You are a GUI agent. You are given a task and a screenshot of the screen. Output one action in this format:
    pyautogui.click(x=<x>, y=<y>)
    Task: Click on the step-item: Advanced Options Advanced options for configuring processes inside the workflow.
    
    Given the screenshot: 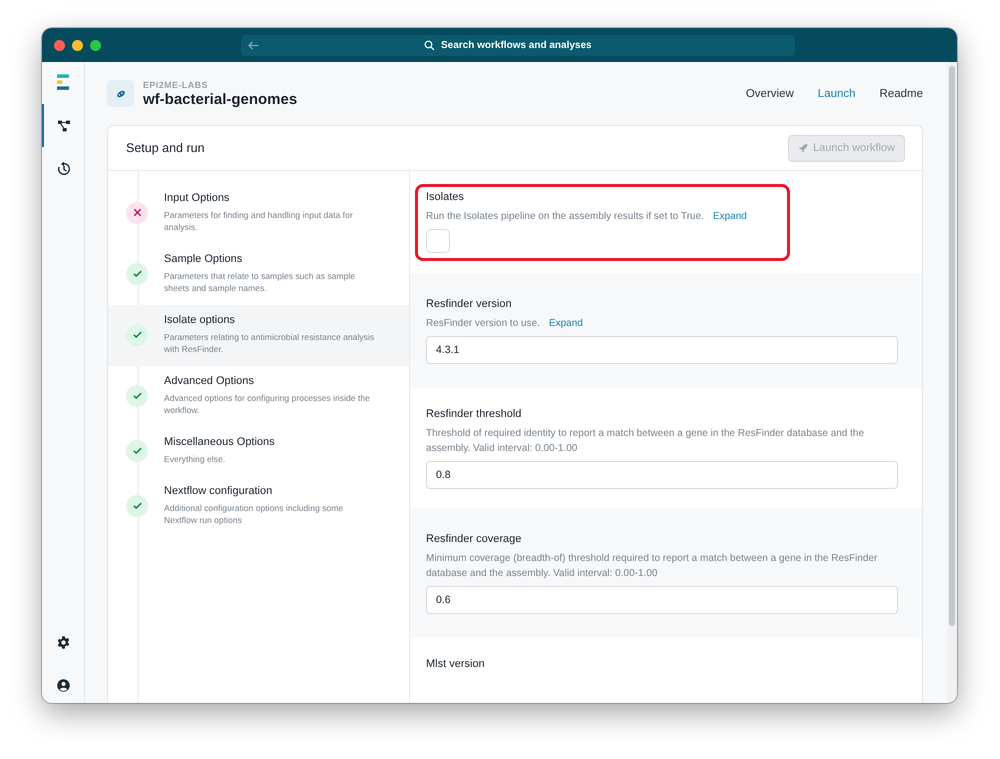 What is the action you would take?
    pyautogui.click(x=258, y=396)
    